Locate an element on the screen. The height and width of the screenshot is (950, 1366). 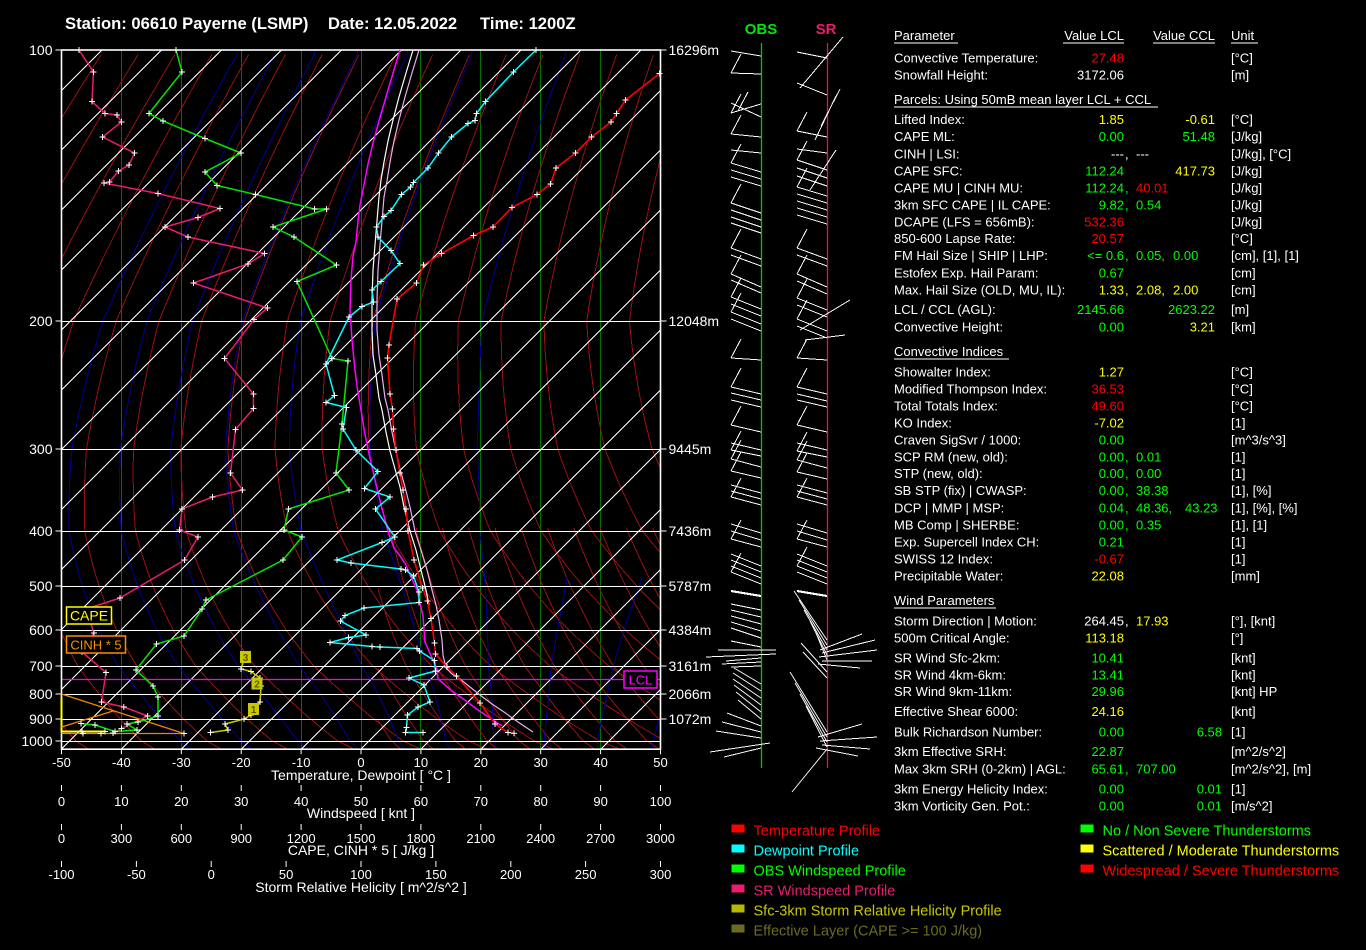
svg-text: -7.02 is located at coordinates (1109, 423).